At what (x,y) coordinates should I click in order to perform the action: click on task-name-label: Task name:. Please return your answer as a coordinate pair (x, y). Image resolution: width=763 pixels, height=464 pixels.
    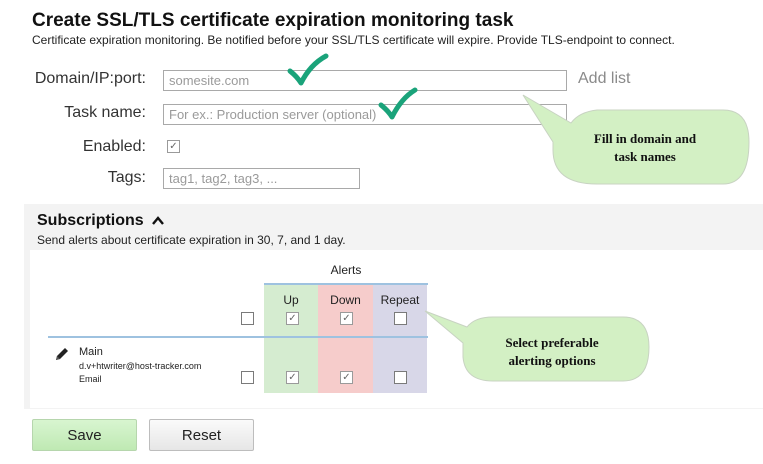
    Looking at the image, I should click on (105, 112).